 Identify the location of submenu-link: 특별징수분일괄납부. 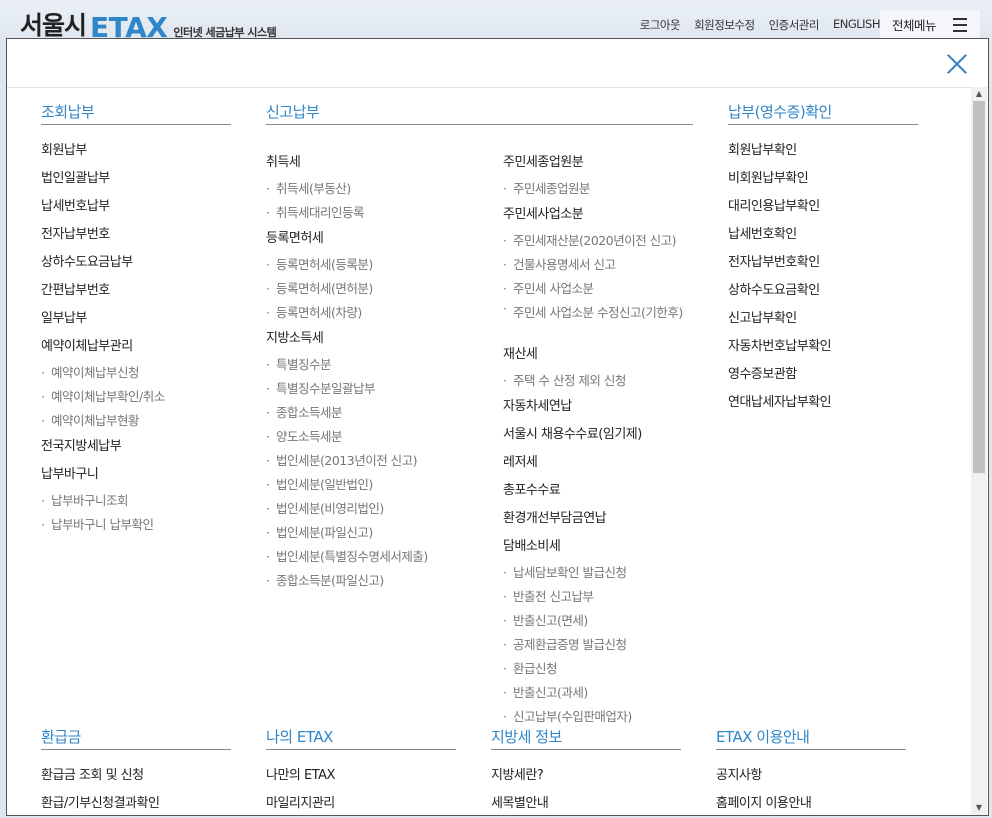
(376, 389).